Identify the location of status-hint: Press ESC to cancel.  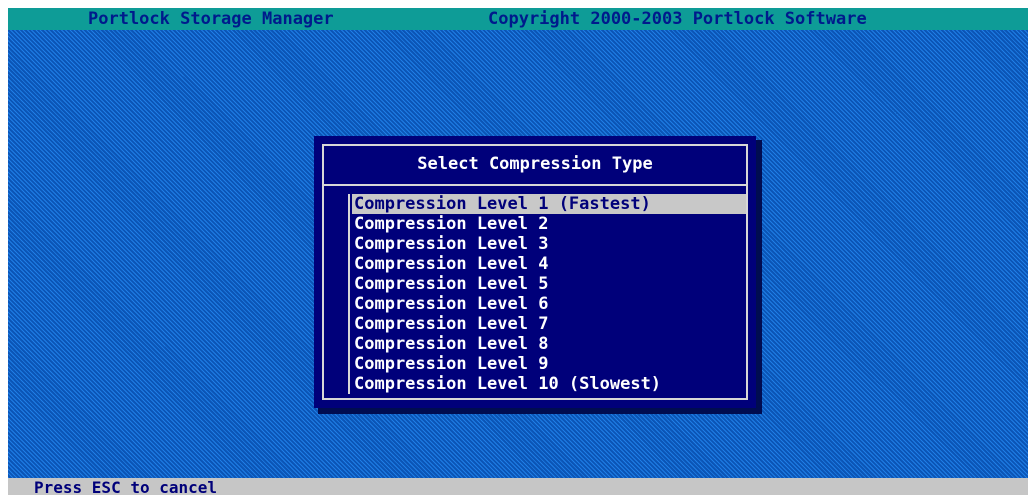
(126, 486).